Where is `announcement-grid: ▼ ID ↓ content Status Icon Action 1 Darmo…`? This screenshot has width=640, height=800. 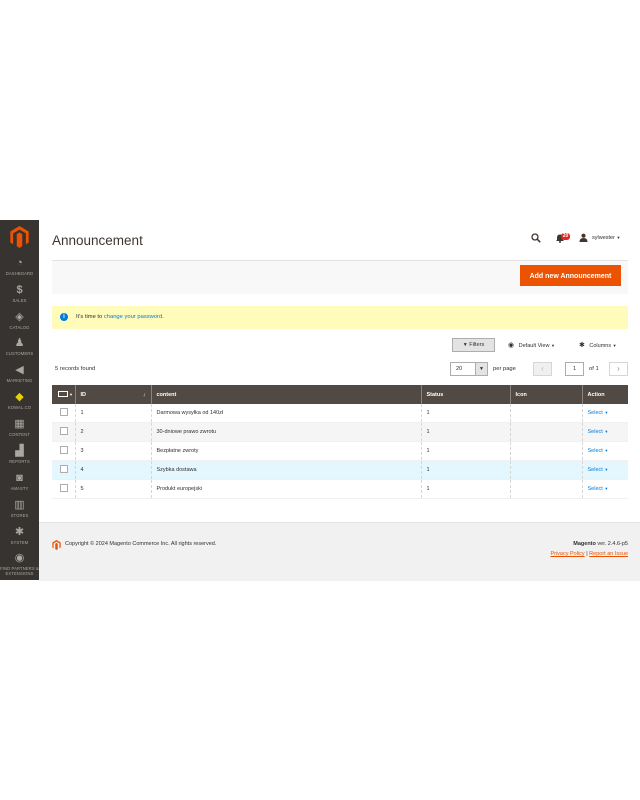
announcement-grid: ▼ ID ↓ content Status Icon Action 1 Darmo… is located at coordinates (340, 442).